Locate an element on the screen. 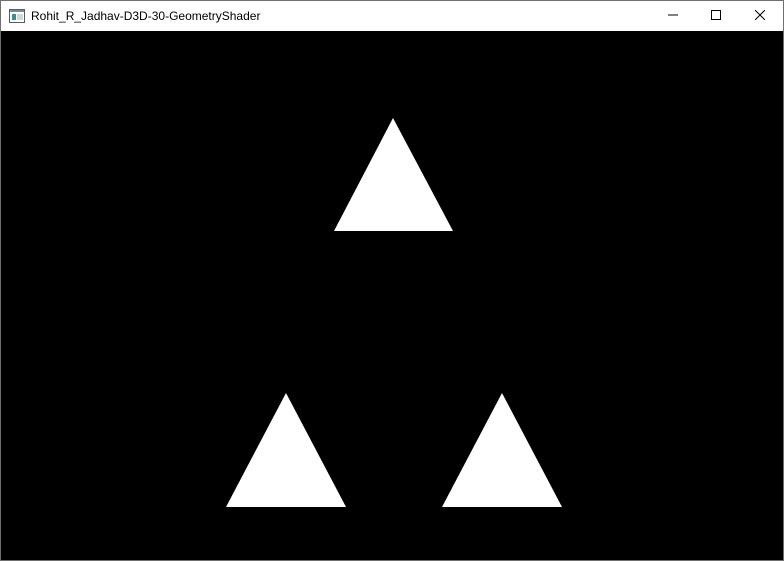 Image resolution: width=784 pixels, height=561 pixels. maximize-button is located at coordinates (716, 16).